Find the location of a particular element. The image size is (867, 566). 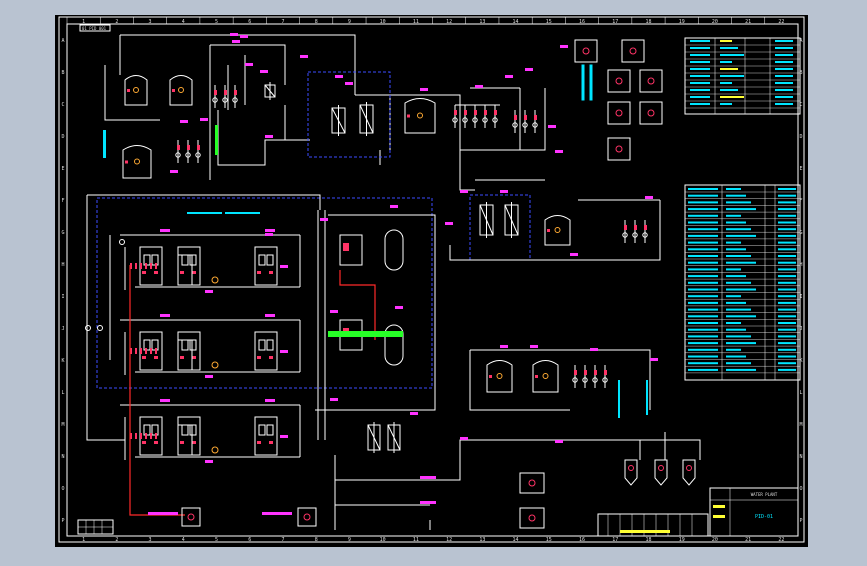

column-marker-10: 10 is located at coordinates (383, 22).